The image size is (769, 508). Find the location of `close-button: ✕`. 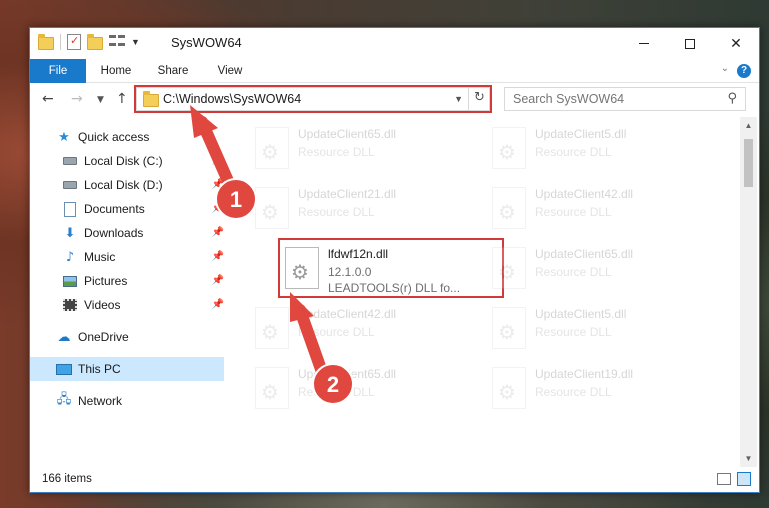

close-button: ✕ is located at coordinates (736, 43).